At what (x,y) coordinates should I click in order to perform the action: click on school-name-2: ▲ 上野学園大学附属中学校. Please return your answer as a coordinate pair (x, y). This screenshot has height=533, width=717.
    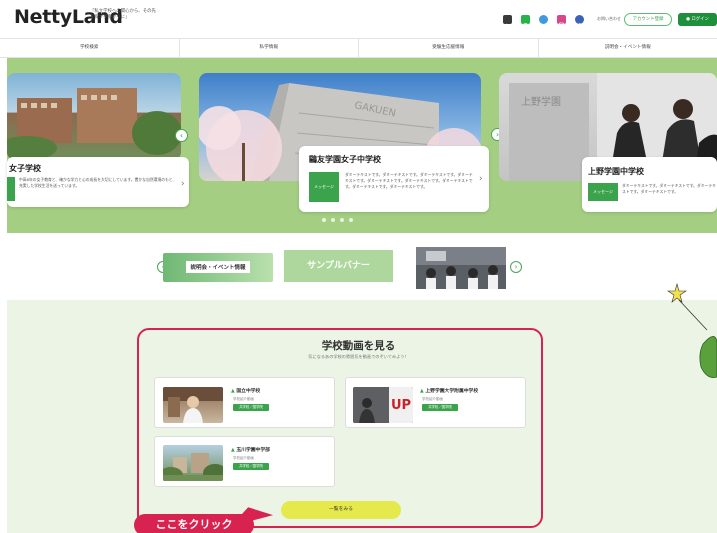
    Looking at the image, I should click on (449, 390).